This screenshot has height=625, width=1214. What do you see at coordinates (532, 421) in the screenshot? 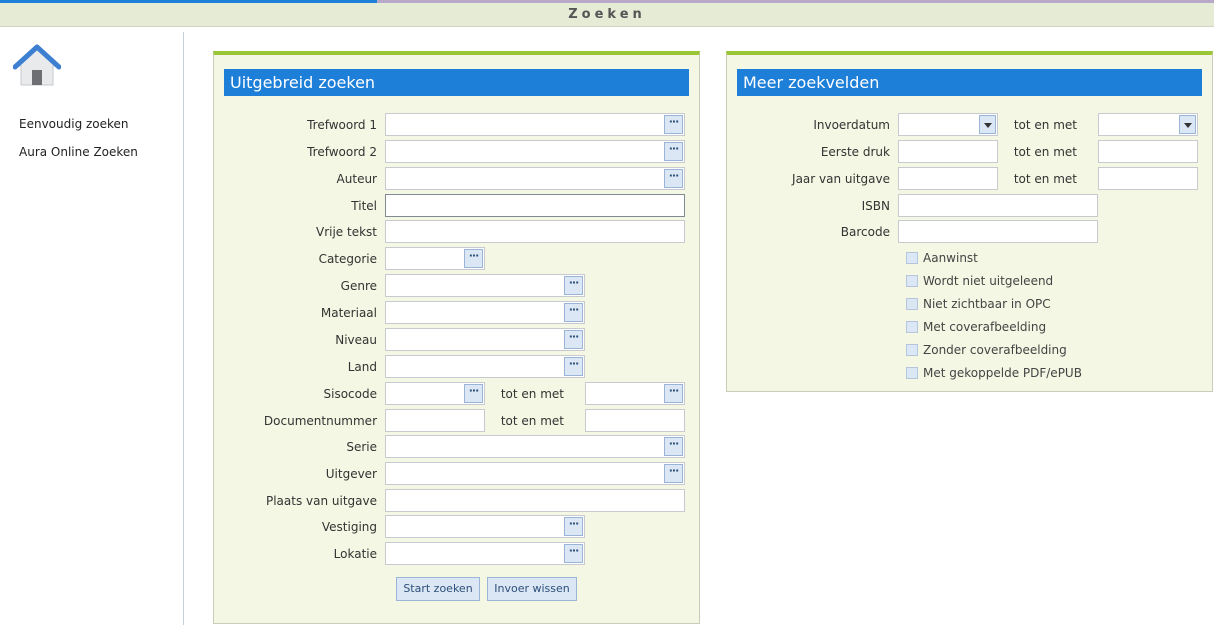
I see `label-documentnummer-tot-en-met: tot en met` at bounding box center [532, 421].